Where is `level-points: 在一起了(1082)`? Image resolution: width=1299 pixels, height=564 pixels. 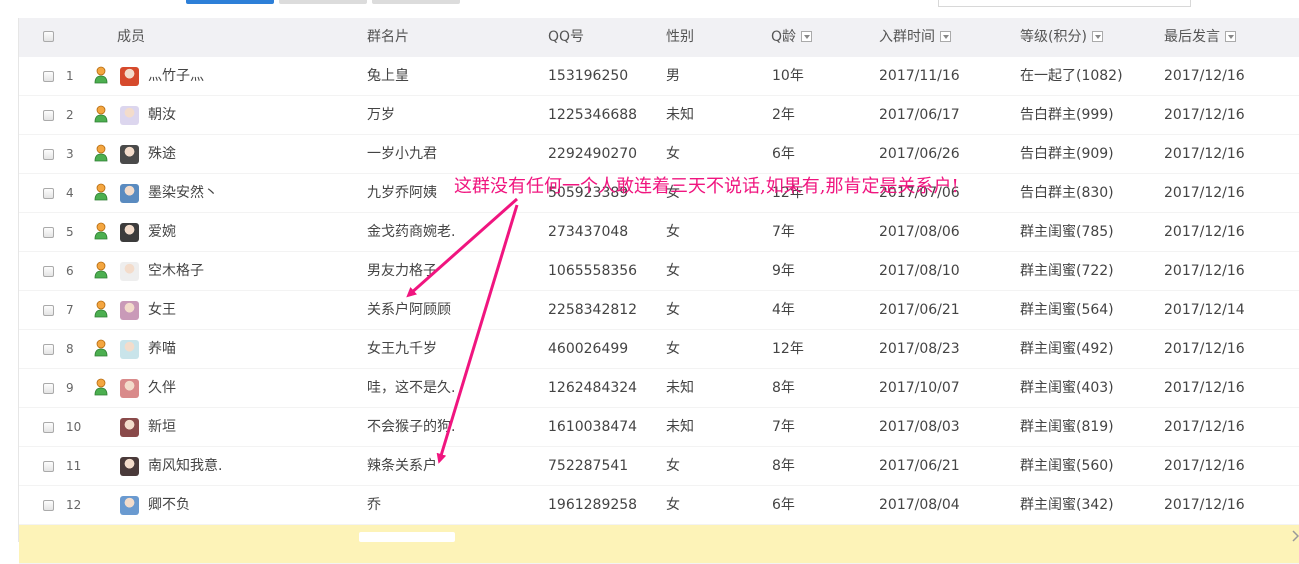 level-points: 在一起了(1082) is located at coordinates (1071, 76).